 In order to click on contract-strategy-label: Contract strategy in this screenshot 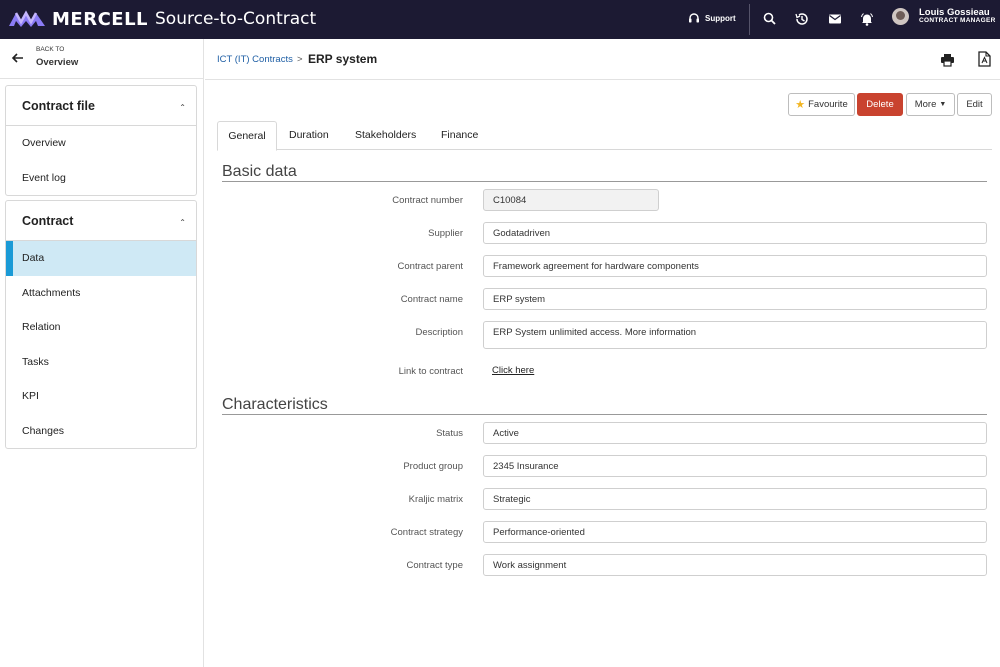, I will do `click(426, 532)`.